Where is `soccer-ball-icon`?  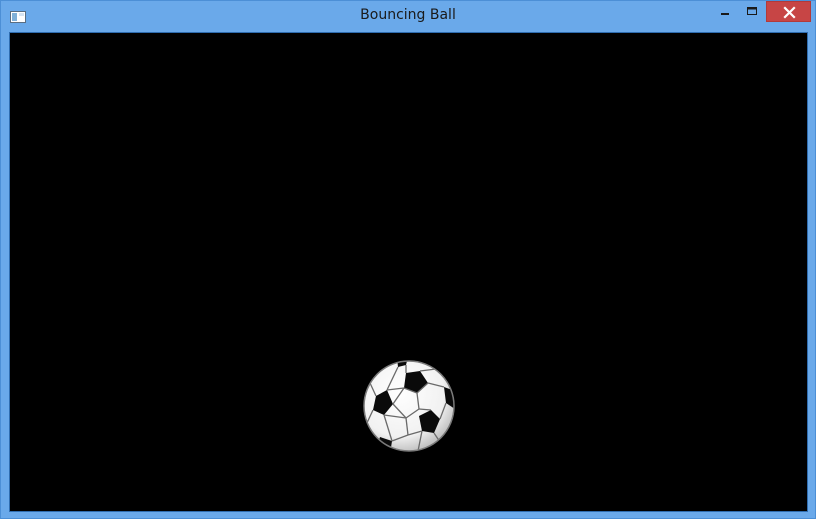
soccer-ball-icon is located at coordinates (409, 406).